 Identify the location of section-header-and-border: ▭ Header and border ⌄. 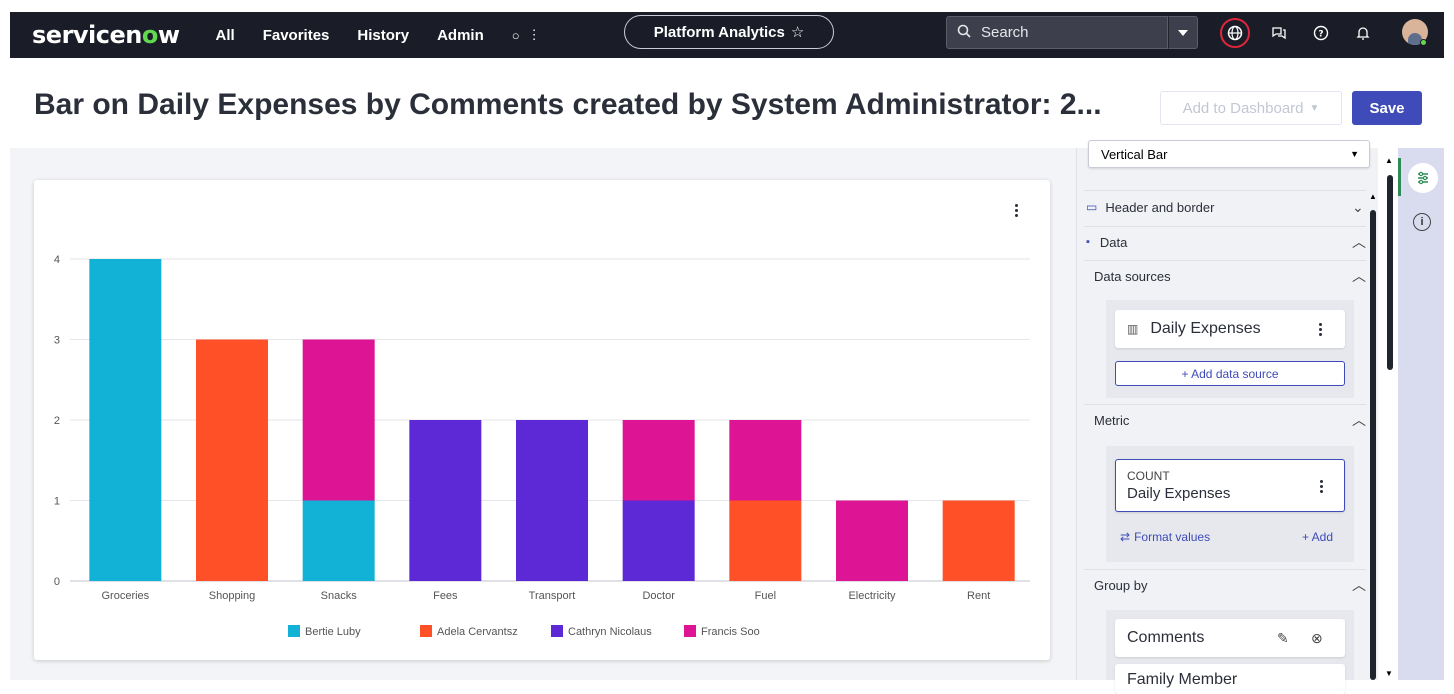
(1231, 207).